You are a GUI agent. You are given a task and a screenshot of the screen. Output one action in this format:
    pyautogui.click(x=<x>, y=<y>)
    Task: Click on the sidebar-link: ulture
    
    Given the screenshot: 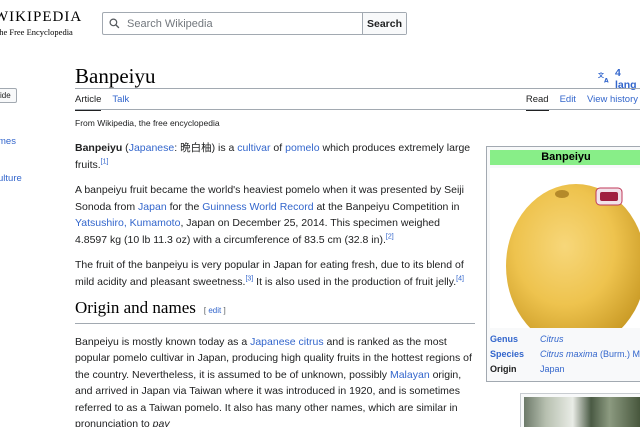 What is the action you would take?
    pyautogui.click(x=11, y=178)
    